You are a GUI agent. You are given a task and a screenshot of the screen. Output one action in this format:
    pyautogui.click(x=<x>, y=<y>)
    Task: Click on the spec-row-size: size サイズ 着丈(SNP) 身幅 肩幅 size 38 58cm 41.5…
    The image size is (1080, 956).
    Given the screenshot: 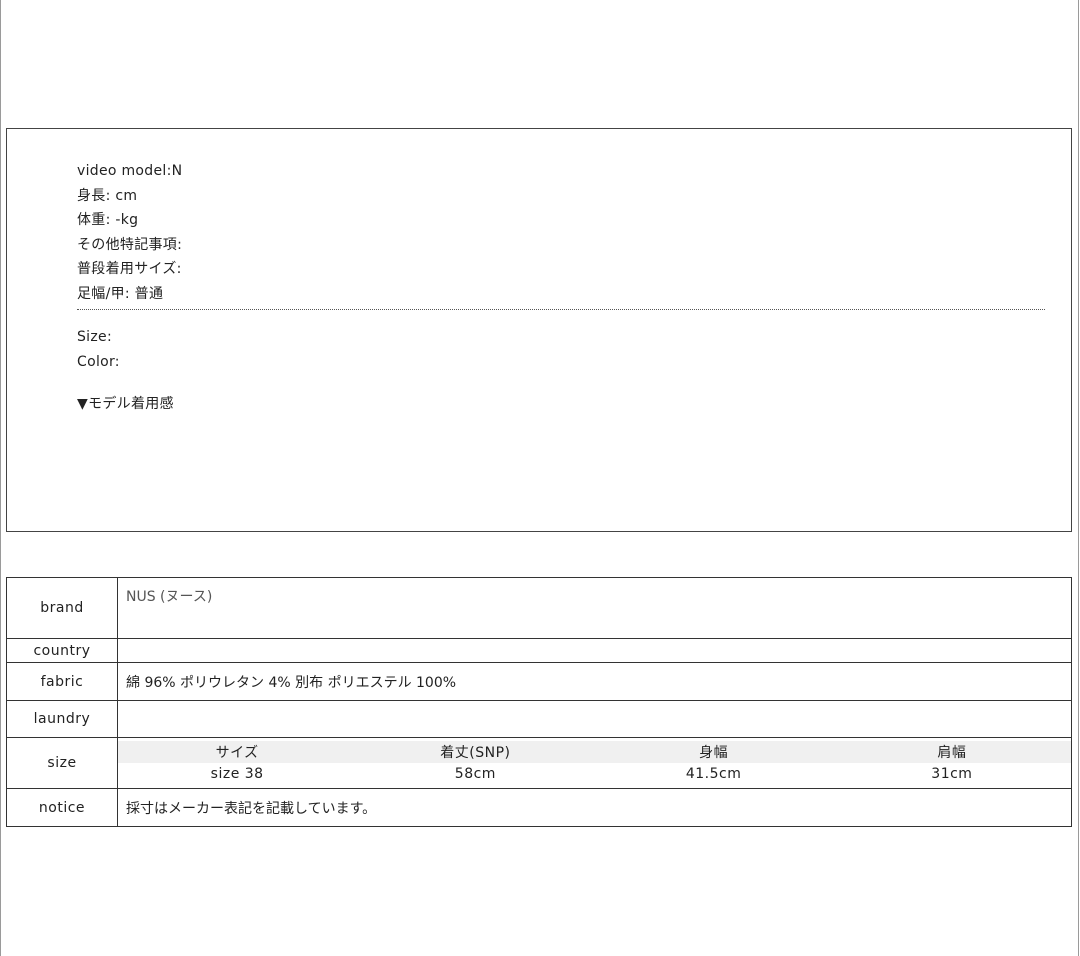 What is the action you would take?
    pyautogui.click(x=539, y=763)
    